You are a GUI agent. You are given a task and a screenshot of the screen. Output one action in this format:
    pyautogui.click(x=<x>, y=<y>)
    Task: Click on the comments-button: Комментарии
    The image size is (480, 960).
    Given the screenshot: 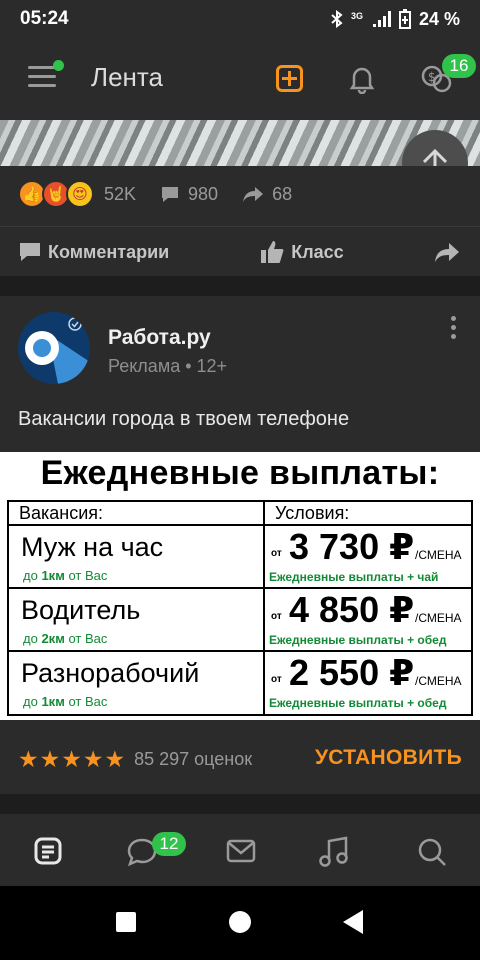 What is the action you would take?
    pyautogui.click(x=93, y=252)
    